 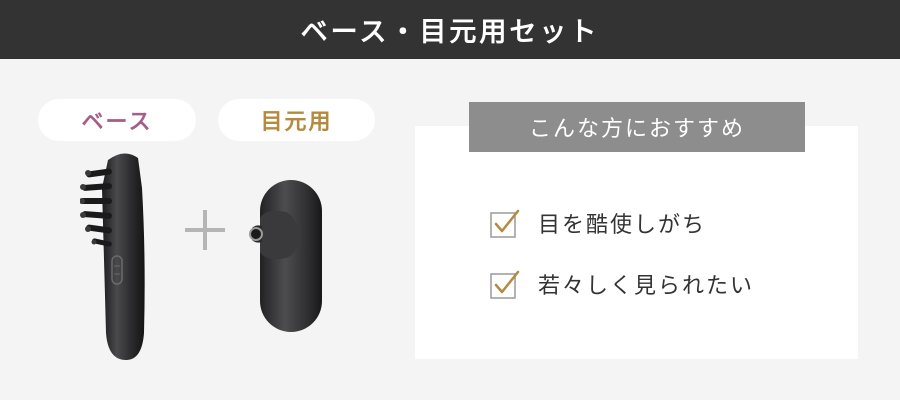 I want to click on recommend-item: 目を酷使しがち, so click(x=598, y=223).